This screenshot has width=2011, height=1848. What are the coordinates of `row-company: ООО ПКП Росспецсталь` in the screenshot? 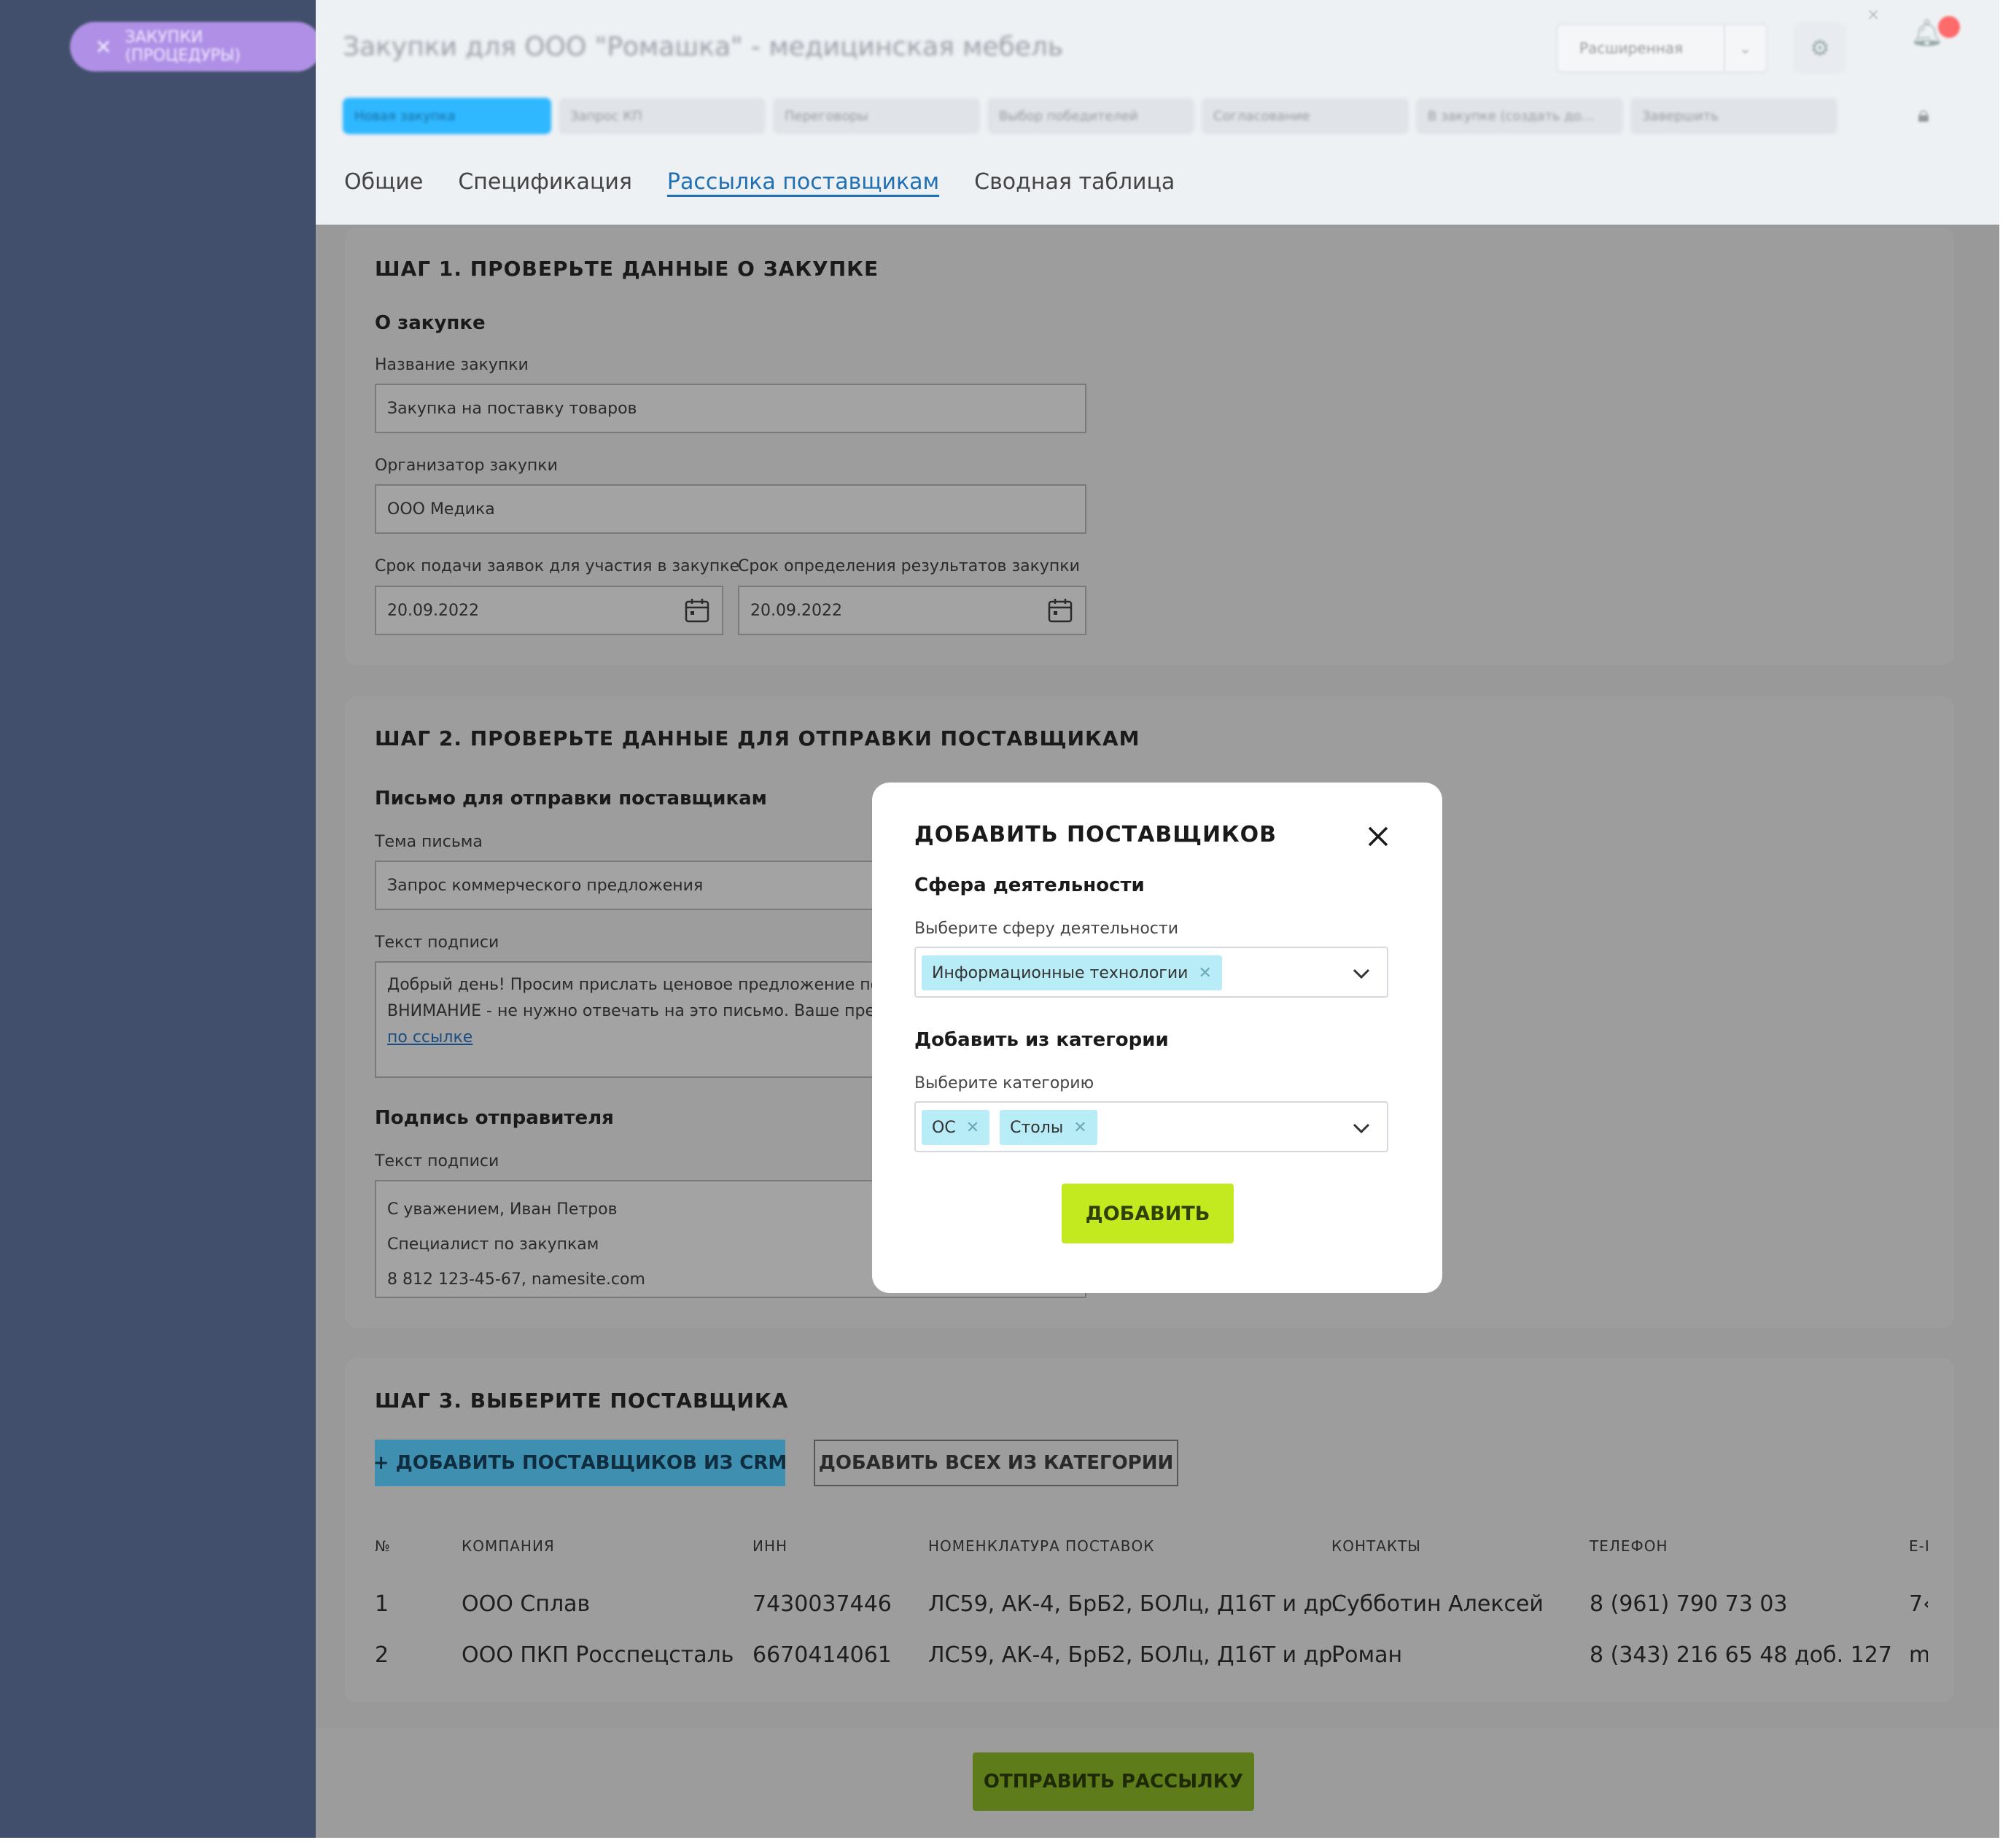 It's located at (598, 1655).